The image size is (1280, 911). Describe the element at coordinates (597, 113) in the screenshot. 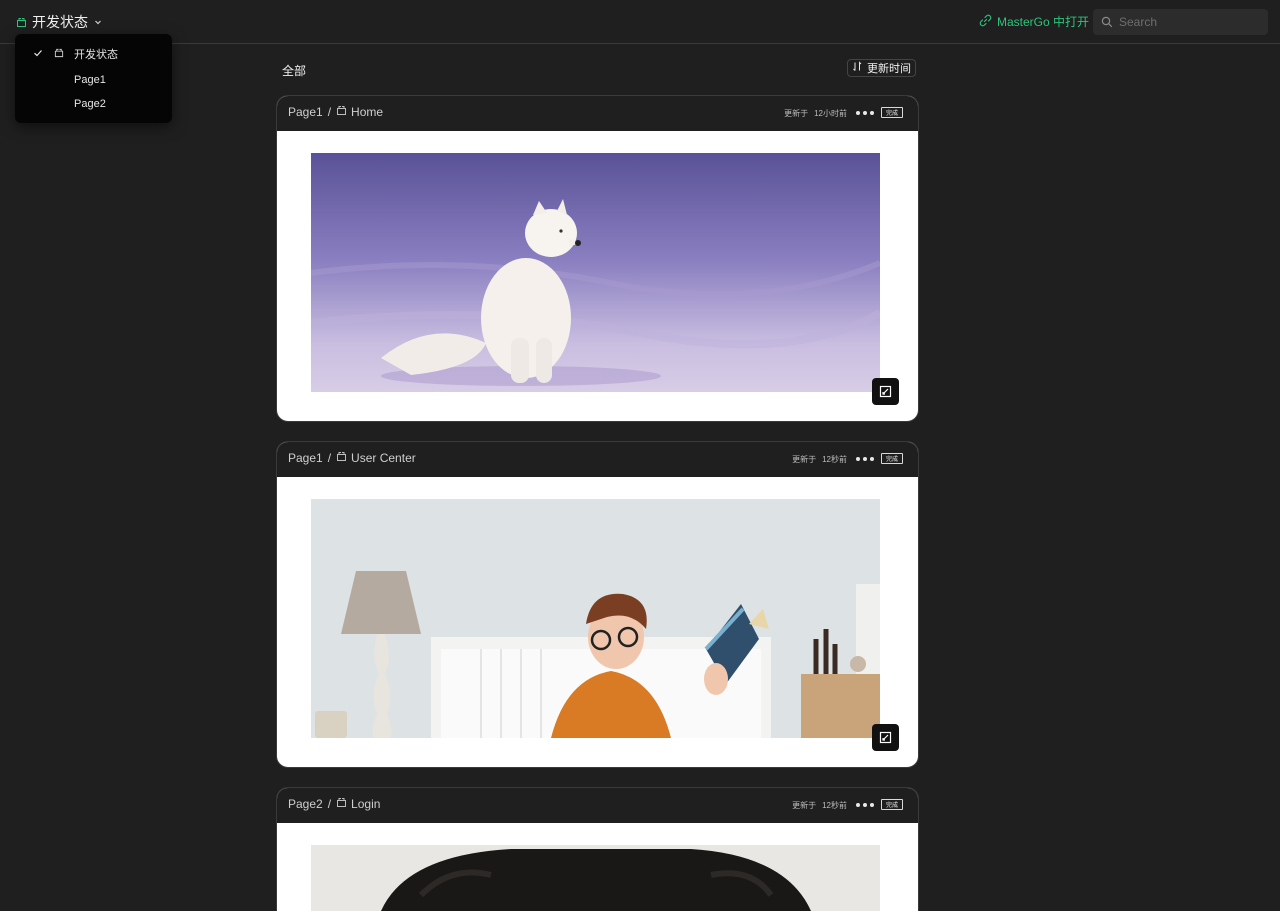

I see `card-header: Page1 / Home 更新于 12小时前 完成` at that location.